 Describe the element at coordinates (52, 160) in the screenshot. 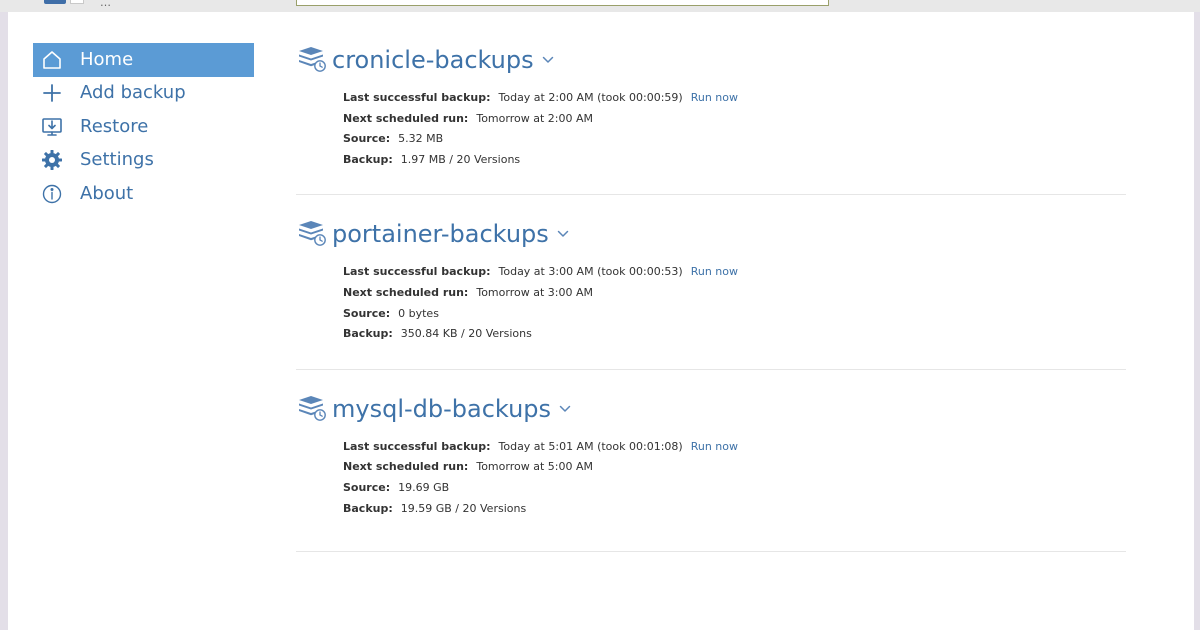

I see `gear-icon` at that location.